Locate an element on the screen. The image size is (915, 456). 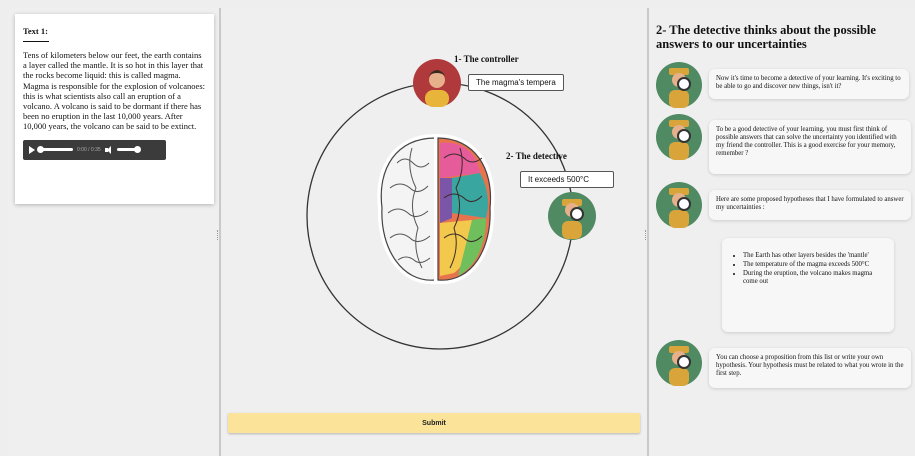
audio-time: 0:00 / 0:35 is located at coordinates (89, 149).